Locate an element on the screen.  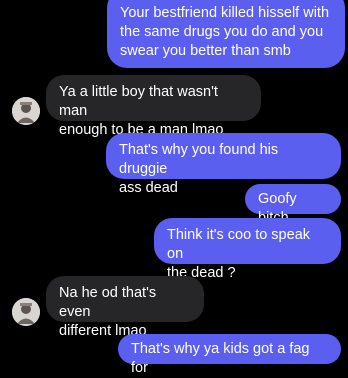
sent-message: Goofy bitch is located at coordinates (293, 205).